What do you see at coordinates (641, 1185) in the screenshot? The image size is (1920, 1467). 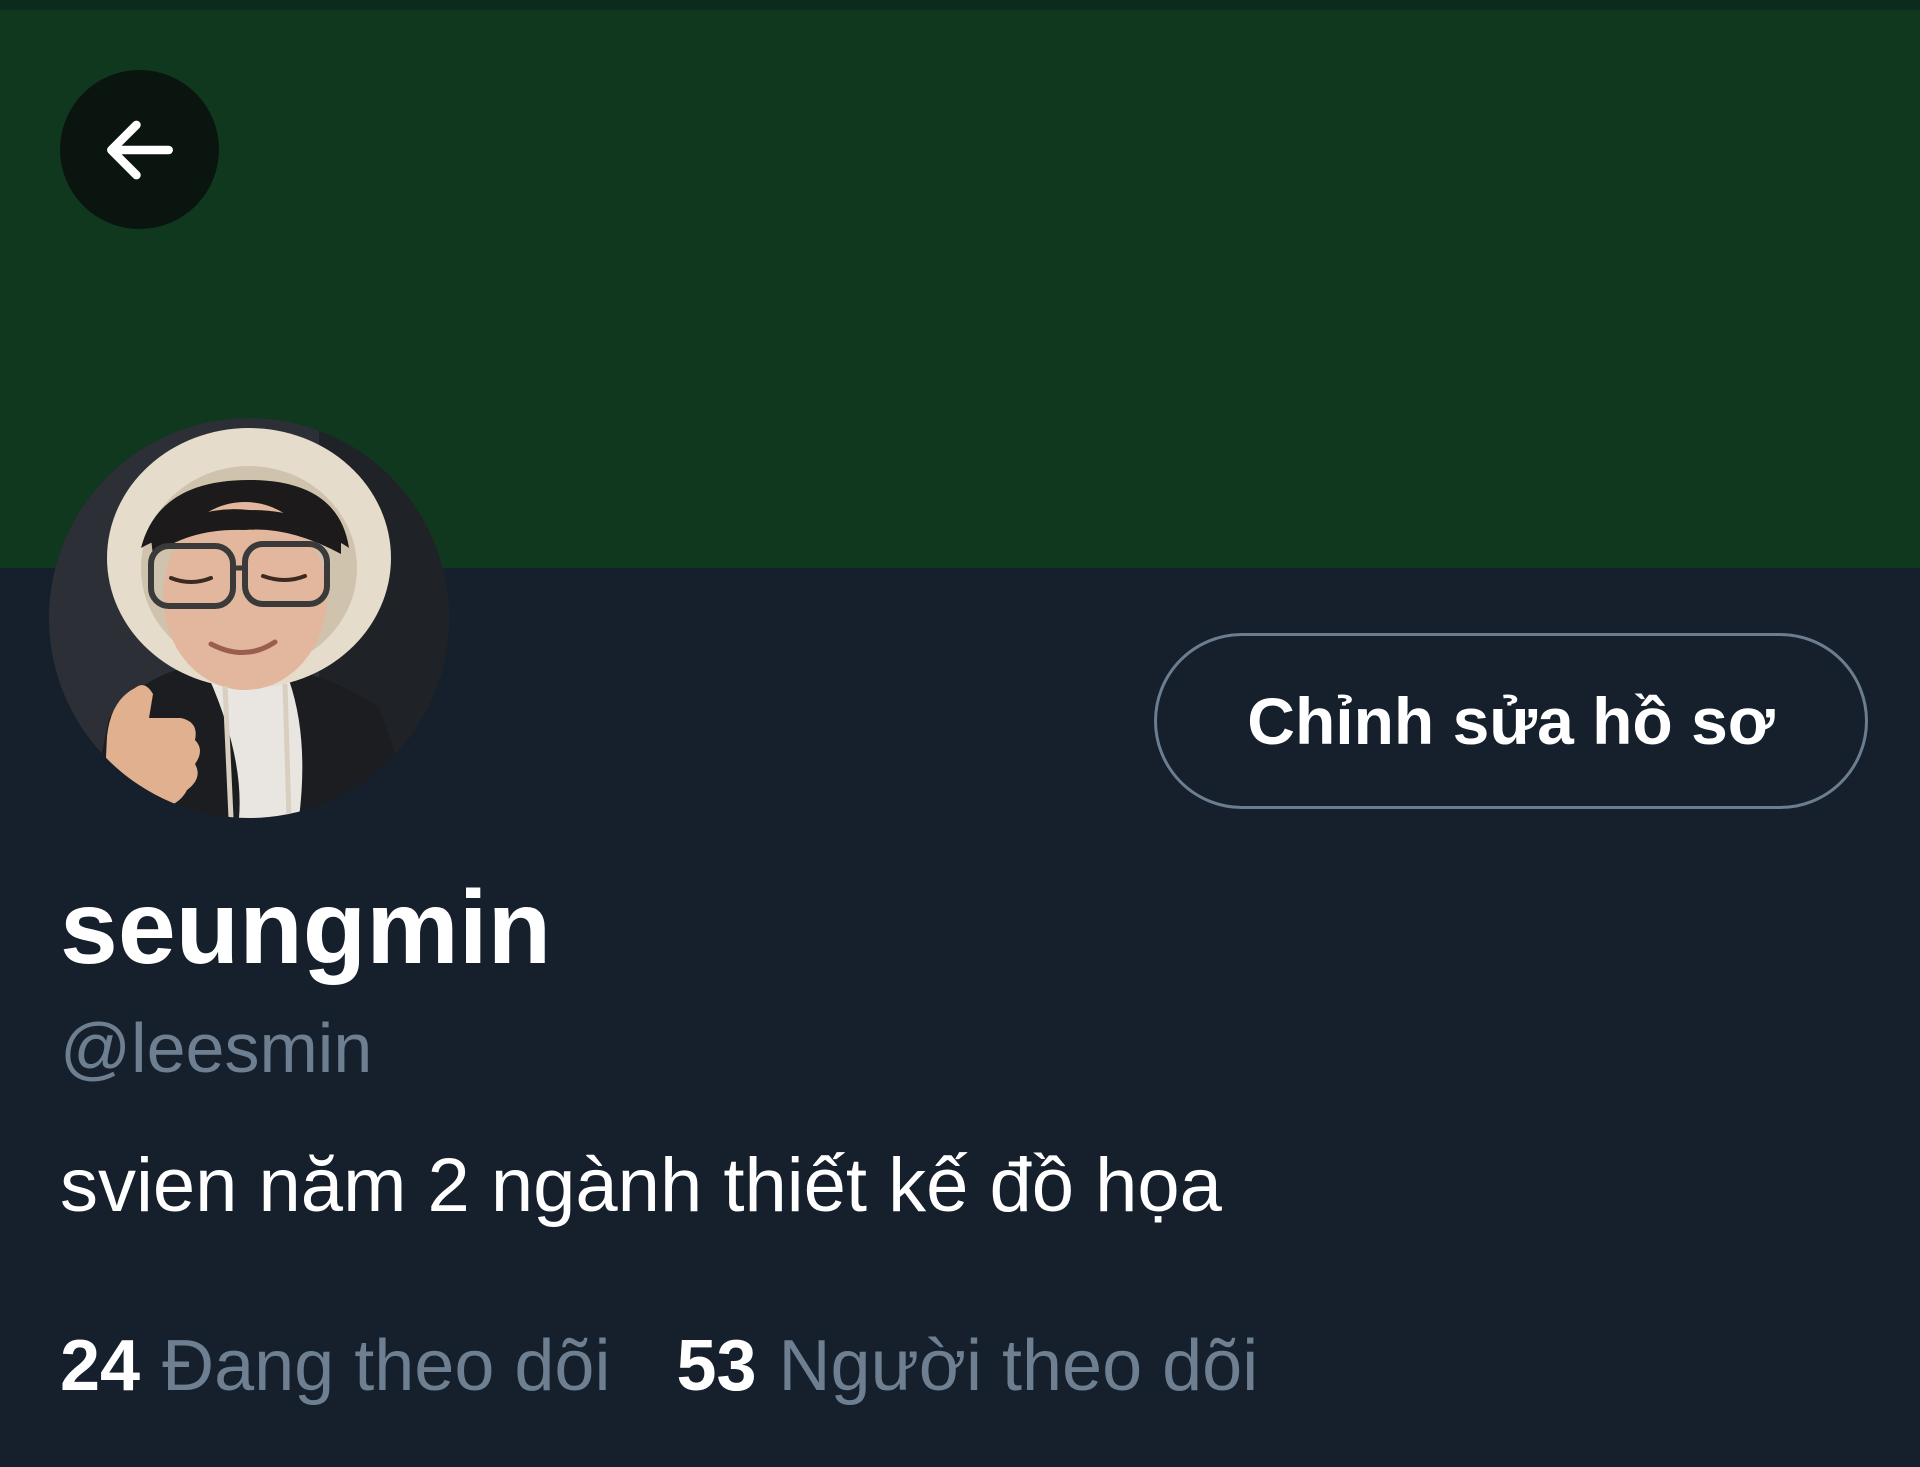 I see `profile-bio: svien năm 2 ngành thiết kế đồ họa` at bounding box center [641, 1185].